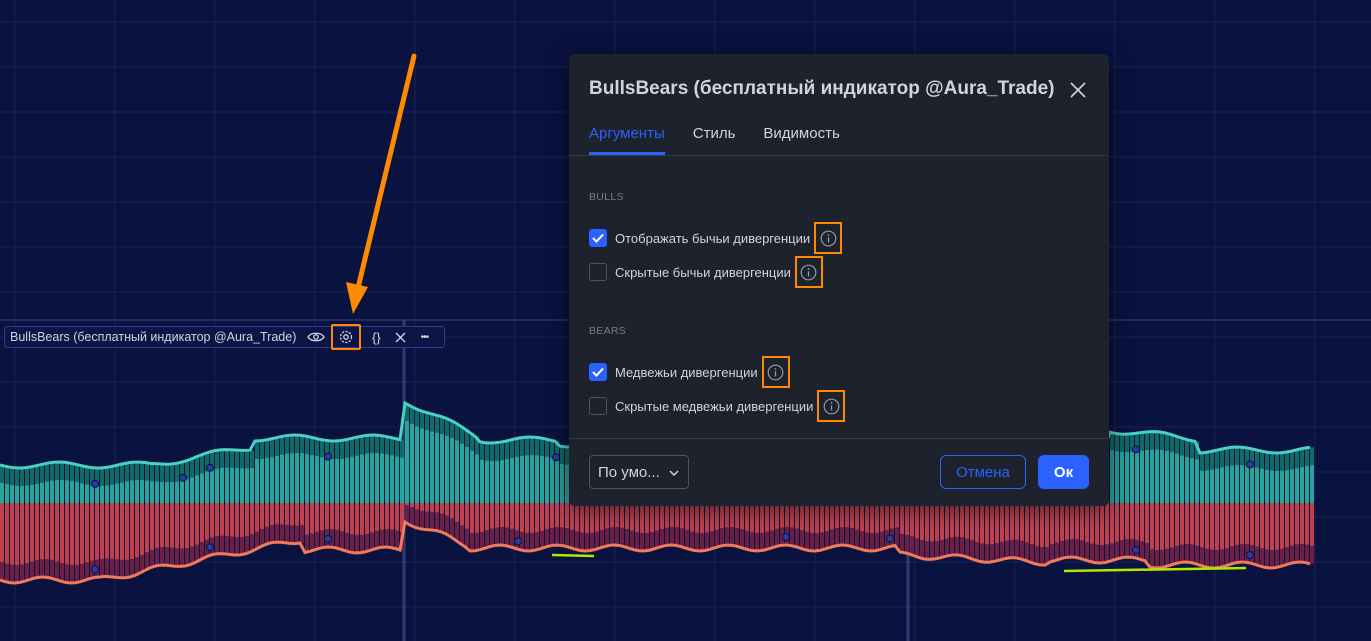 This screenshot has height=641, width=1371. What do you see at coordinates (376, 337) in the screenshot?
I see `code-braces-icon: {}` at bounding box center [376, 337].